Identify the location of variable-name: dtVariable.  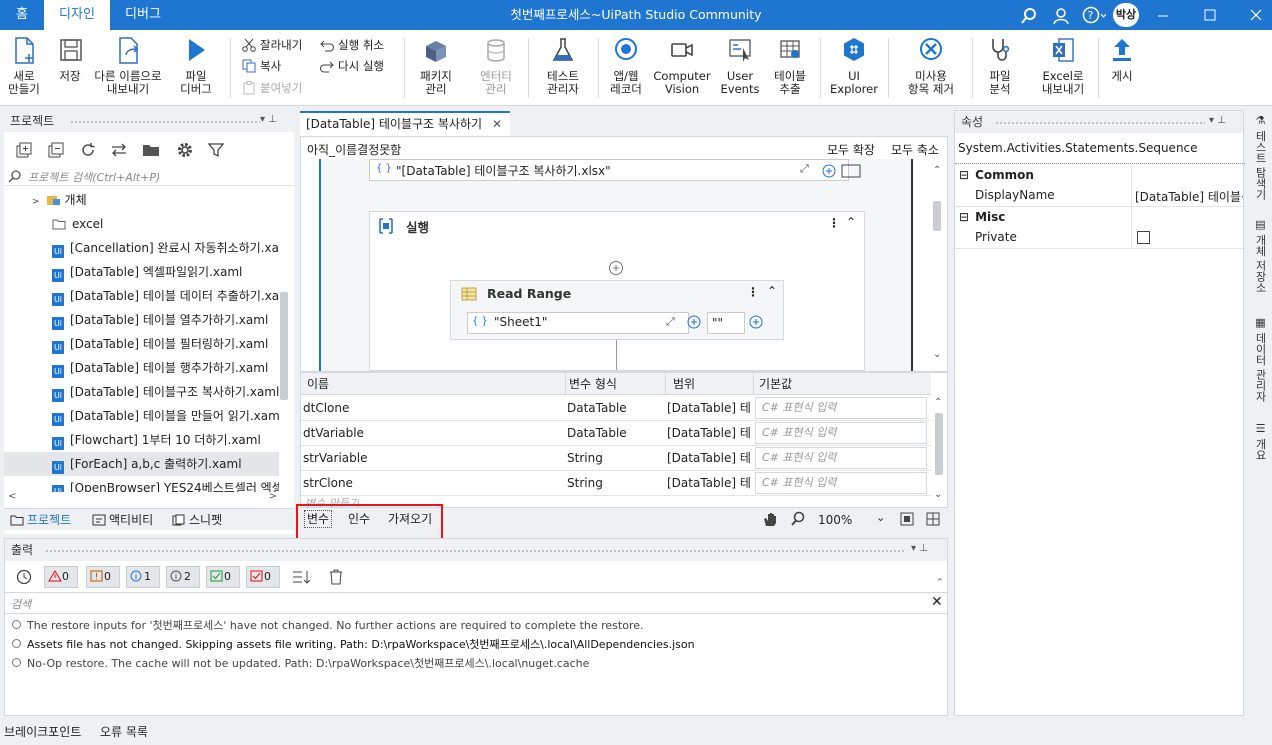
(333, 433).